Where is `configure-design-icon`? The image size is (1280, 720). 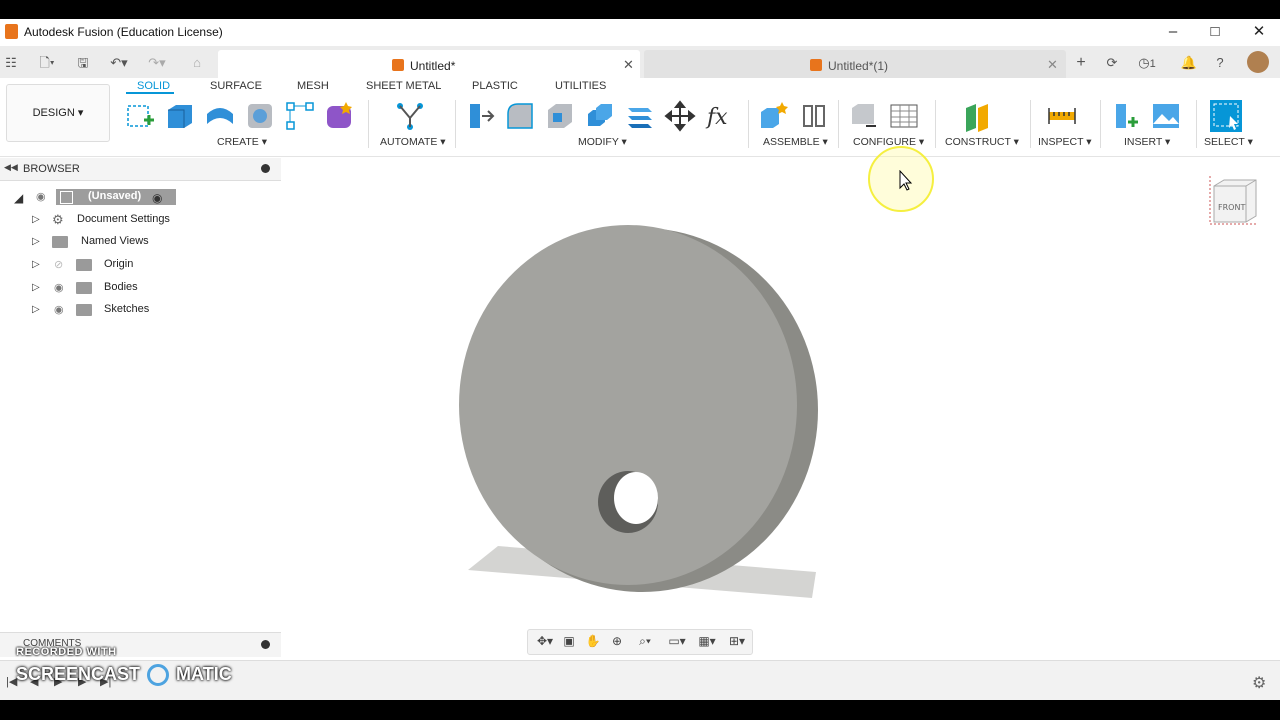 configure-design-icon is located at coordinates (864, 116).